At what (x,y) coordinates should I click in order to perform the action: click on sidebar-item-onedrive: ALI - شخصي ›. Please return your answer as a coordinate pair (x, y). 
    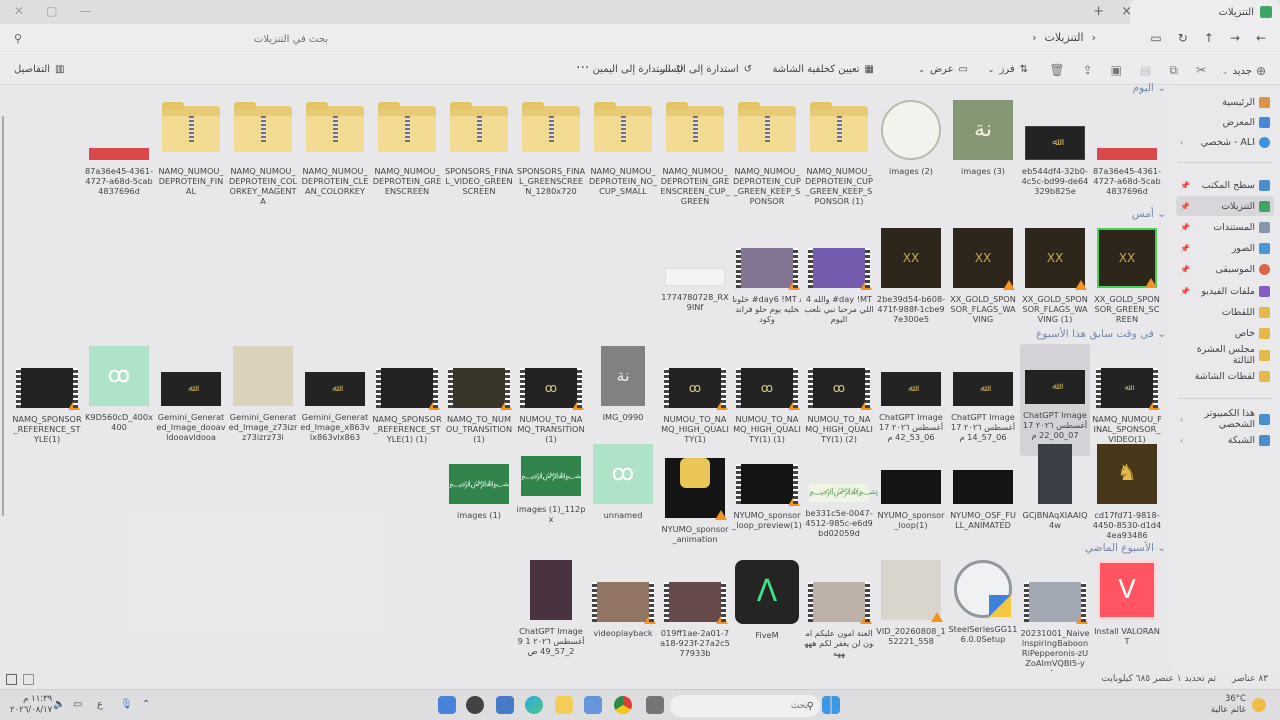
    Looking at the image, I should click on (1225, 142).